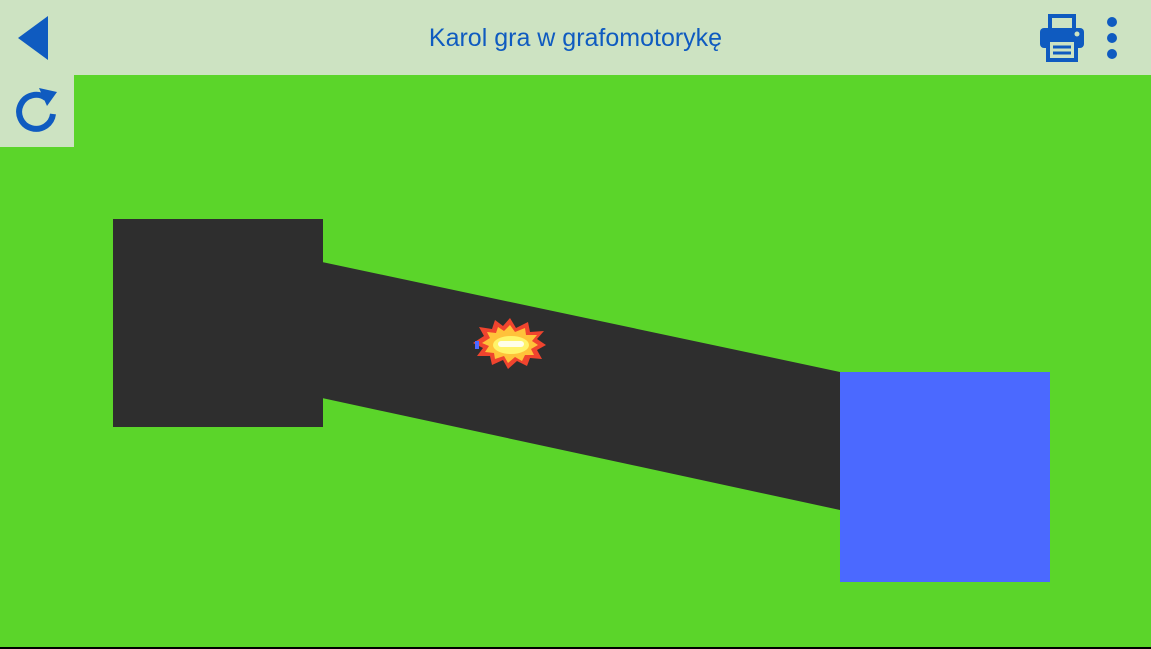 This screenshot has width=1151, height=649. I want to click on back-triangle-icon, so click(34, 38).